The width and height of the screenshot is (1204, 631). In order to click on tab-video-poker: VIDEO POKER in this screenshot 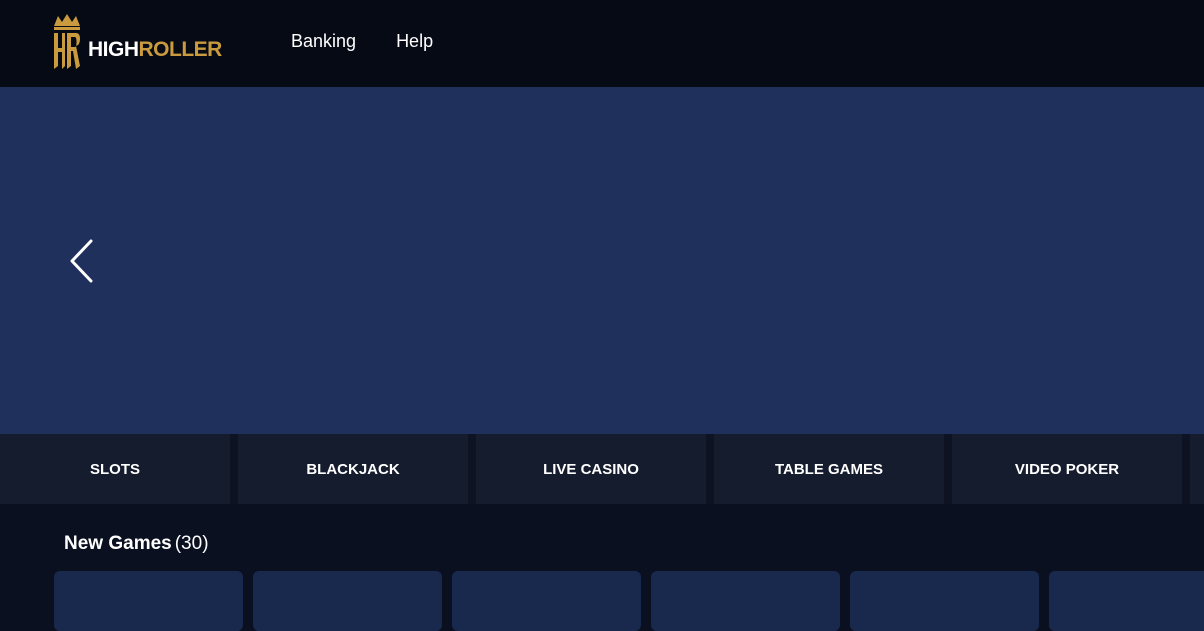, I will do `click(1067, 469)`.